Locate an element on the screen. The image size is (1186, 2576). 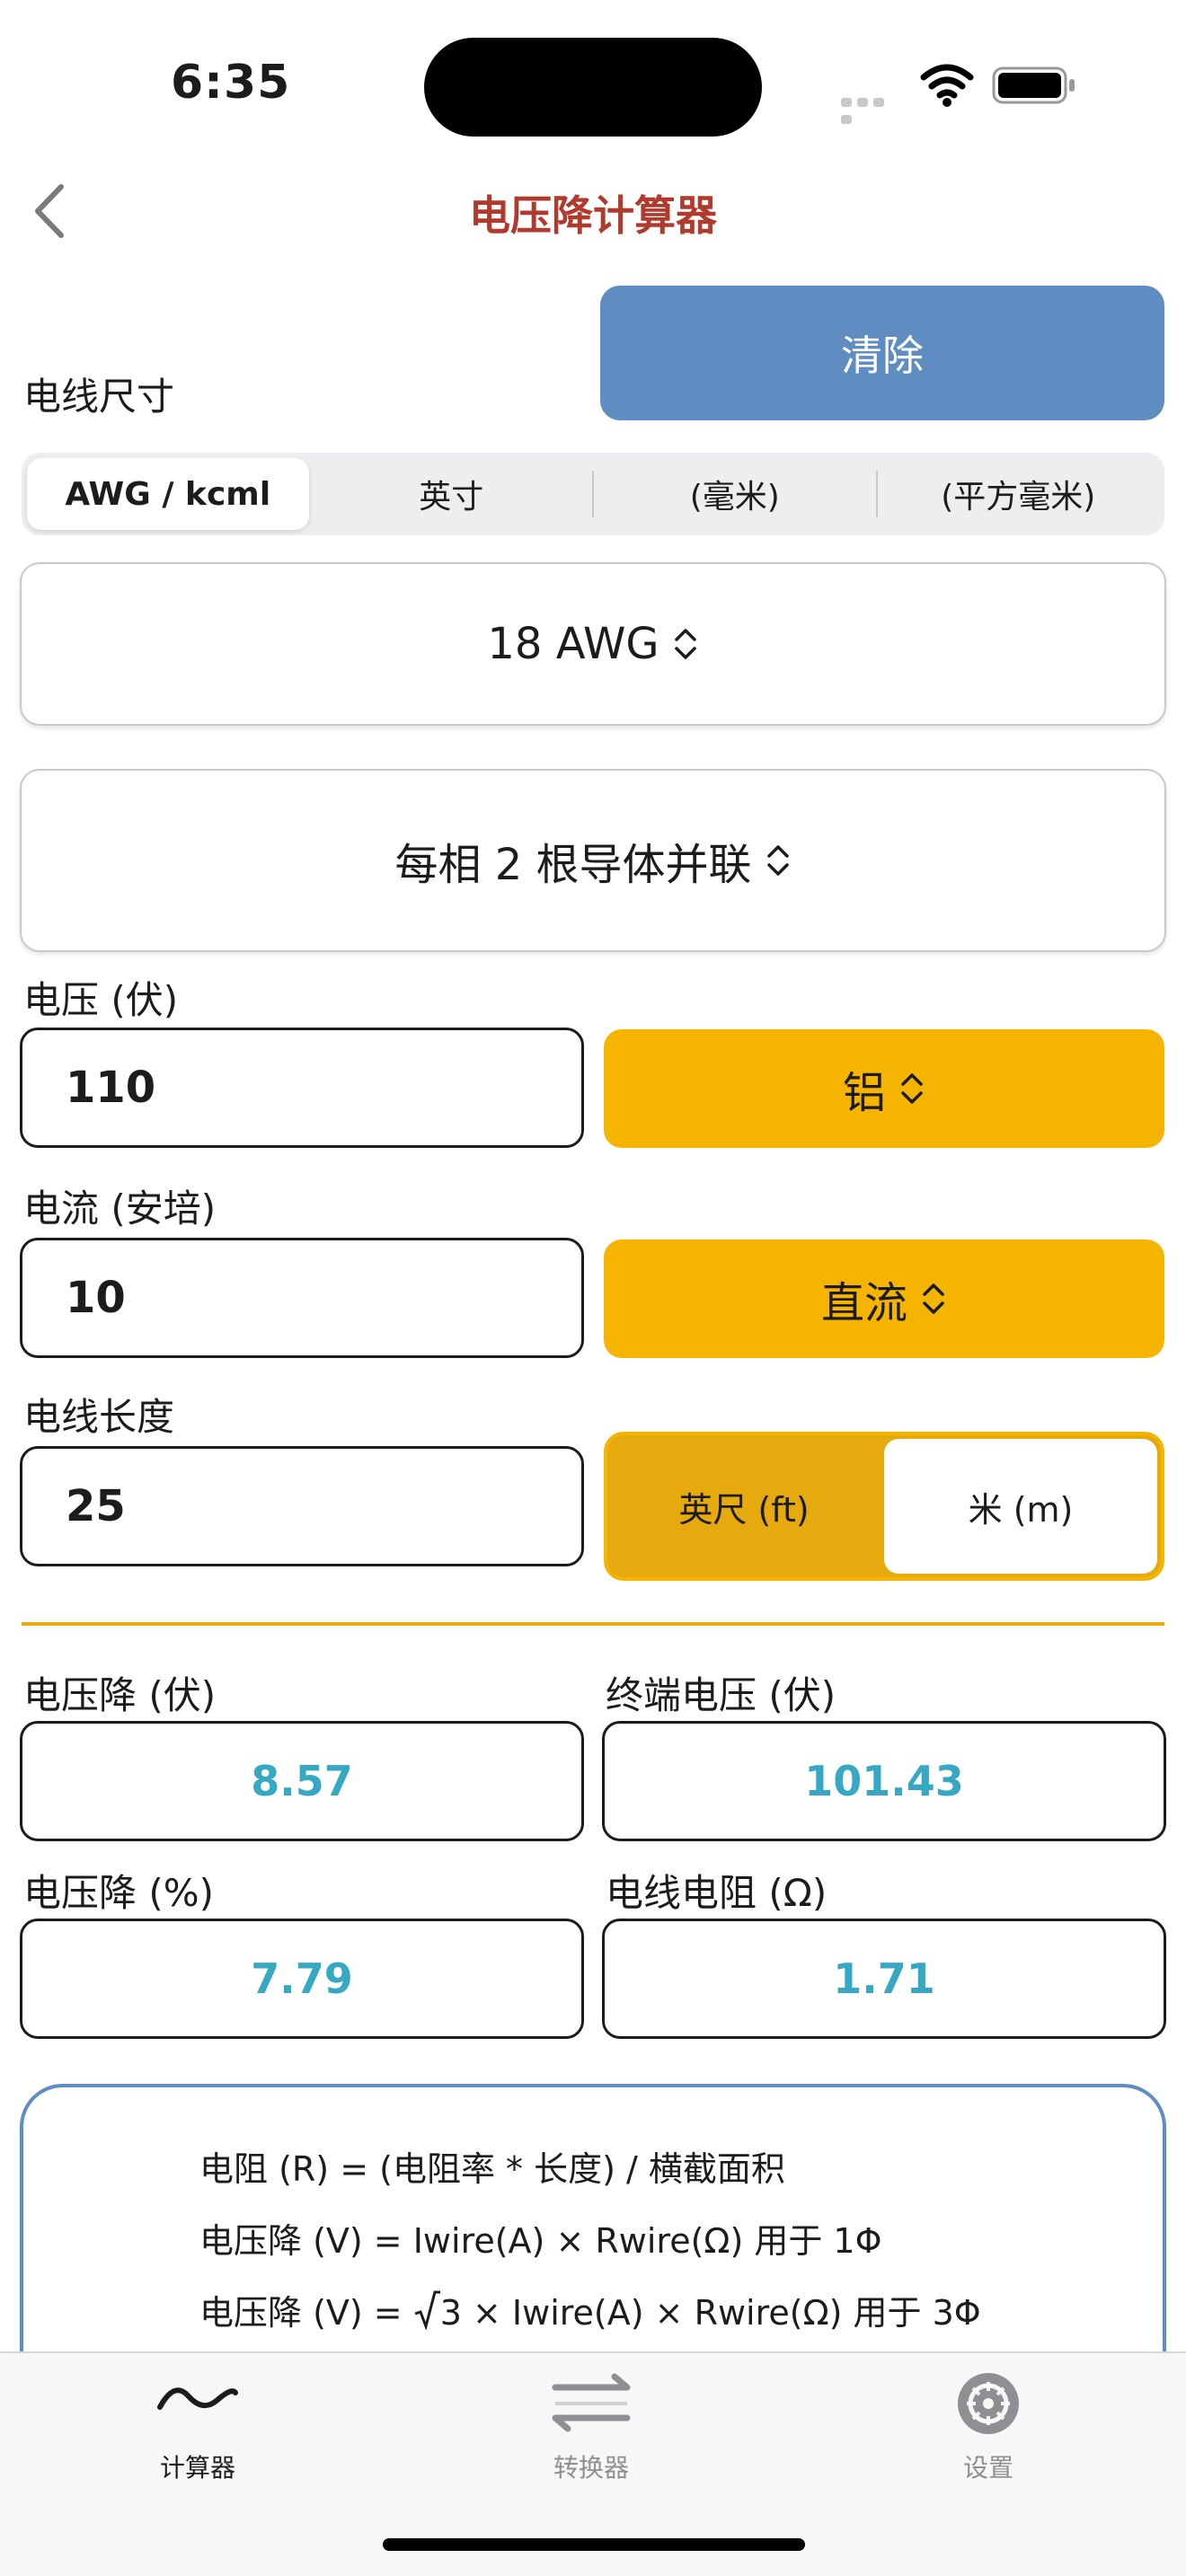
tab-settings-label: 设置 is located at coordinates (987, 2468).